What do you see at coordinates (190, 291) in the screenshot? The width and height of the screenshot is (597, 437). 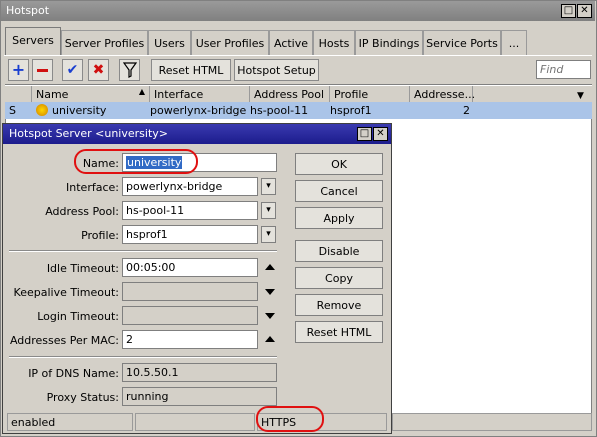 I see `keepalive-timeout-input` at bounding box center [190, 291].